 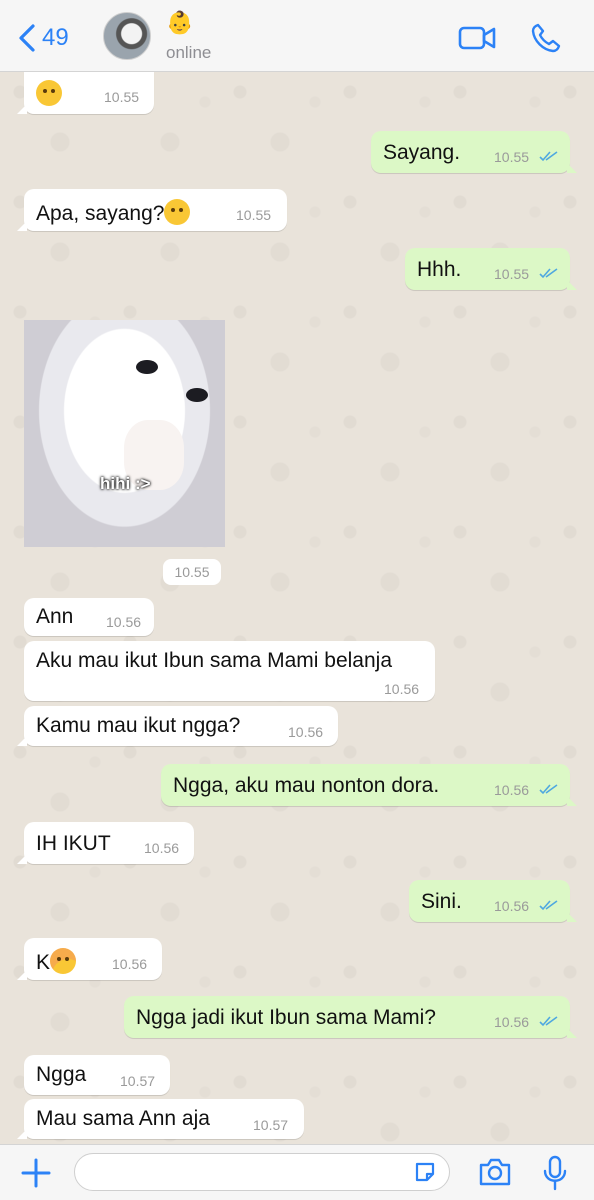 What do you see at coordinates (97, 1075) in the screenshot?
I see `message-incoming: Ngga 10.57` at bounding box center [97, 1075].